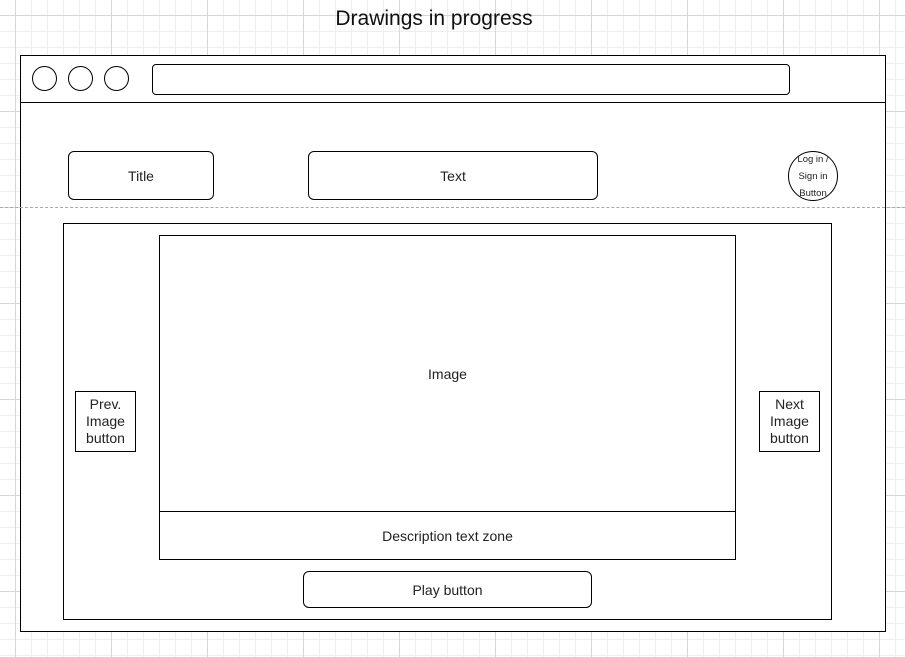  I want to click on prev-button-line-3: button, so click(105, 438).